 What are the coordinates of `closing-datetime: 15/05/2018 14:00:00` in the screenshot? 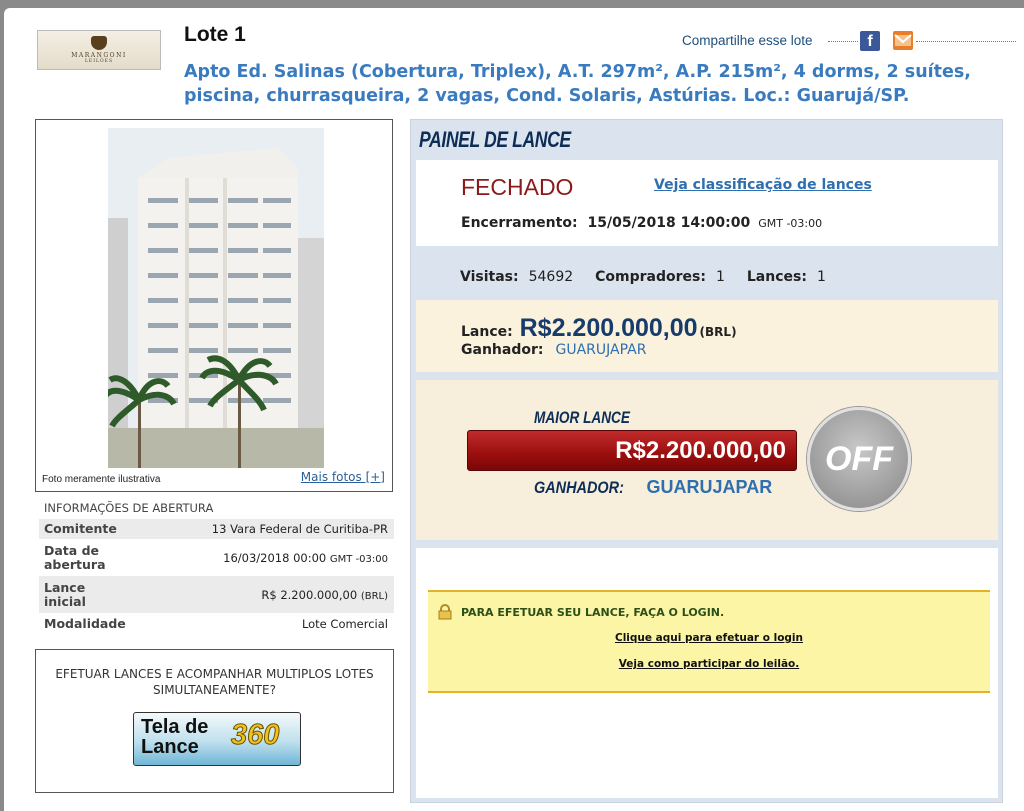 It's located at (669, 223).